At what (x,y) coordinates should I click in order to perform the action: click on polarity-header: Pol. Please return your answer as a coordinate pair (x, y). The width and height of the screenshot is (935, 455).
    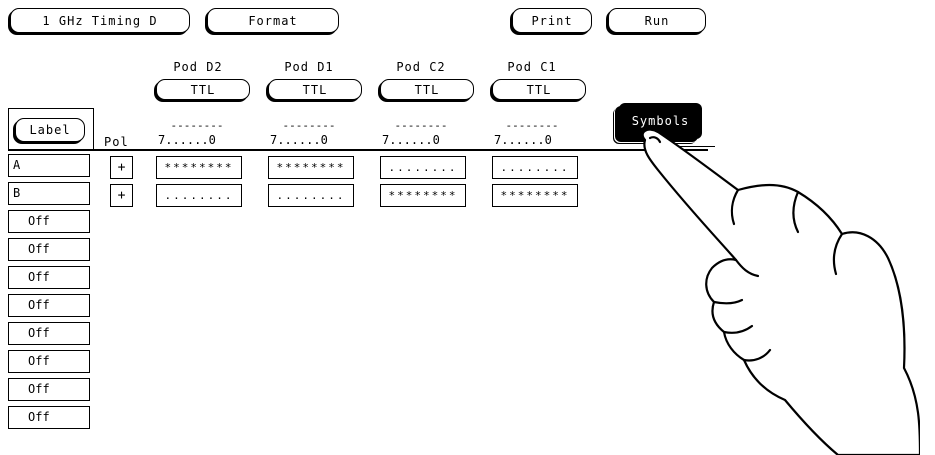
    Looking at the image, I should click on (116, 142).